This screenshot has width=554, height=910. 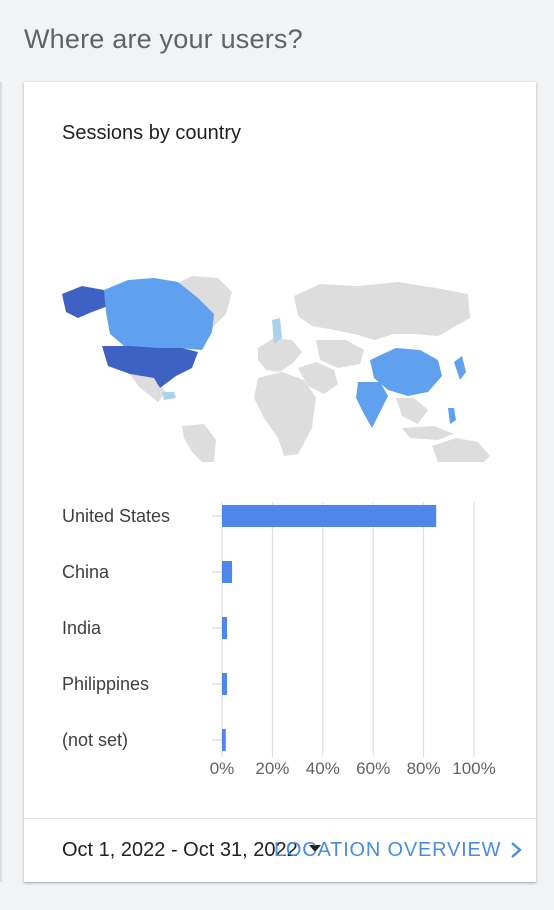 I want to click on category-label: (not set), so click(x=95, y=740).